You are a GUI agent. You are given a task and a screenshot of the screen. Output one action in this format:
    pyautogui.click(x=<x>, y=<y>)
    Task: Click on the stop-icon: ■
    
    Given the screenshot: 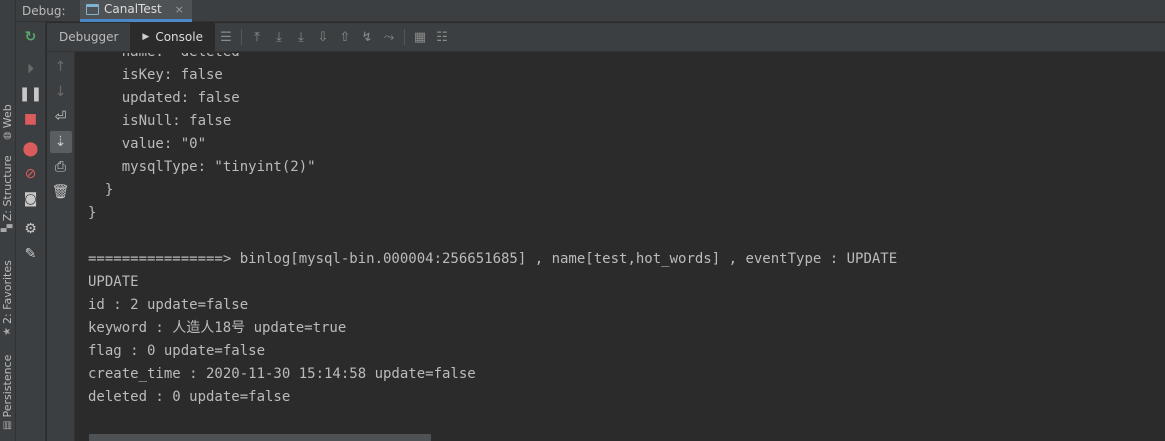 What is the action you would take?
    pyautogui.click(x=31, y=119)
    